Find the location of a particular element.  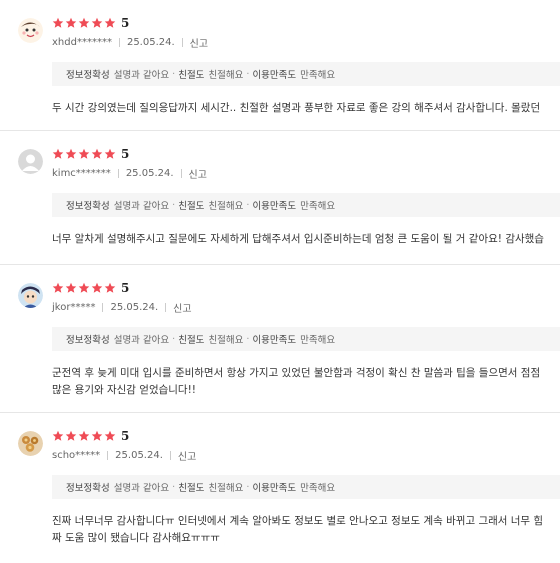

review-text-line: 많은 용기와 자신감 얻었습니다!! is located at coordinates (124, 390).